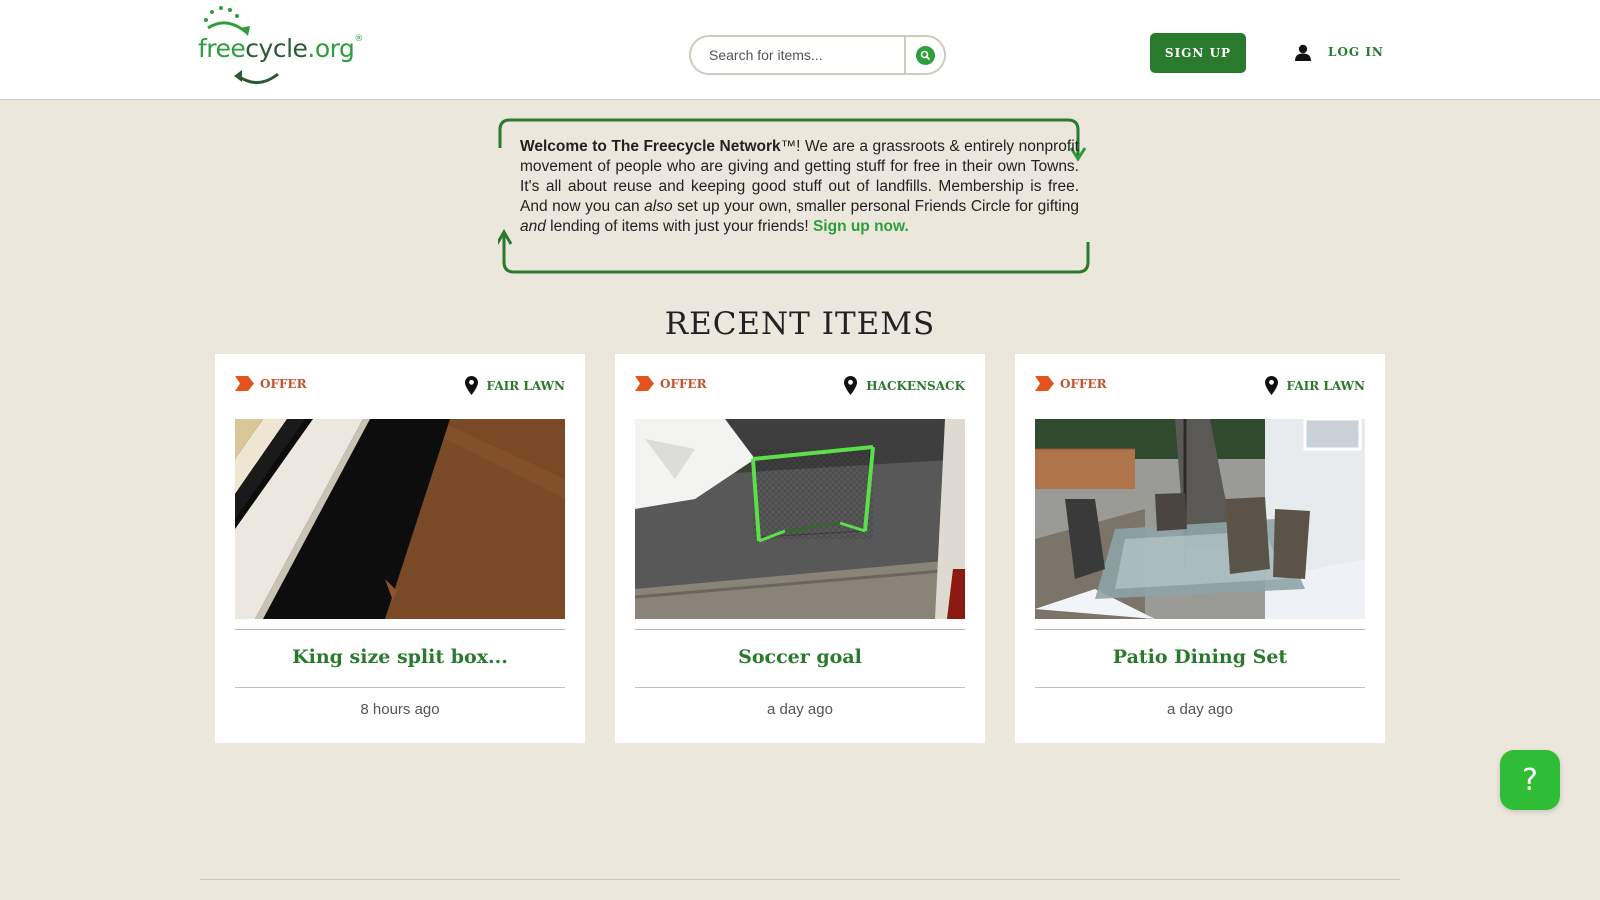  I want to click on login-label: LOG IN, so click(1356, 52).